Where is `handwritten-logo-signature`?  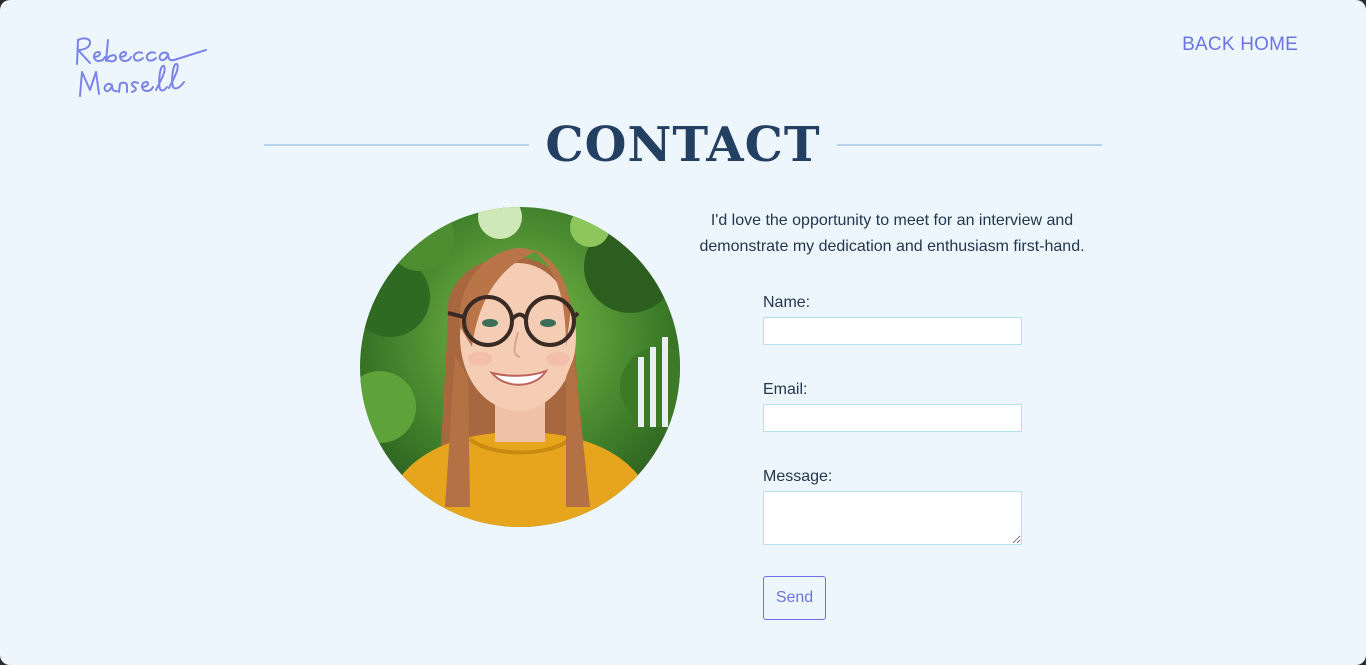 handwritten-logo-signature is located at coordinates (141, 67).